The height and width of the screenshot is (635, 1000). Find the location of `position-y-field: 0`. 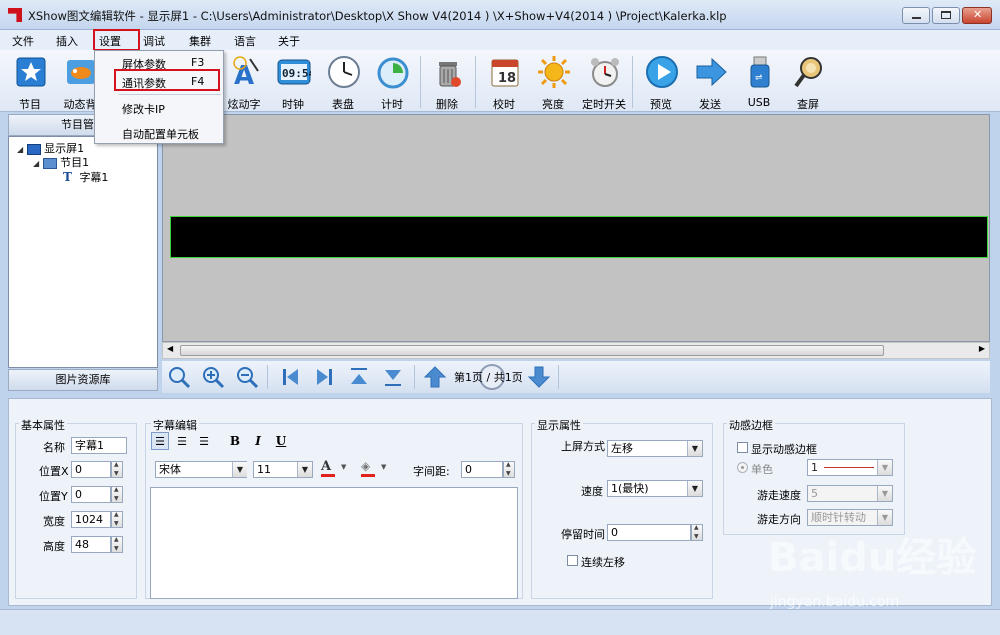

position-y-field: 0 is located at coordinates (91, 494).